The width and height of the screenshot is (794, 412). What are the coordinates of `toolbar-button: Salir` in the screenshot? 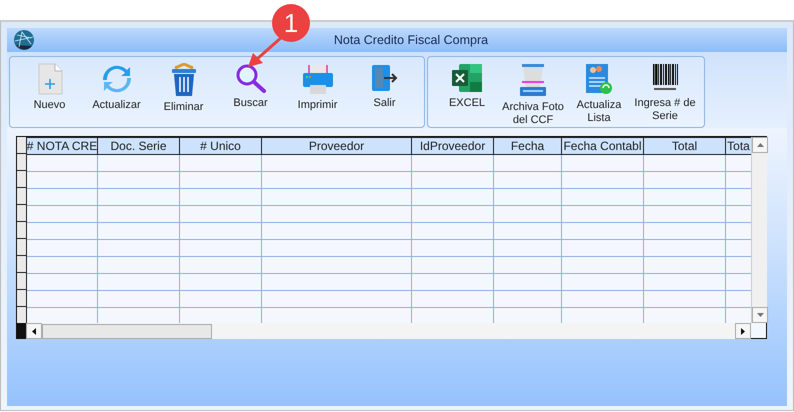 It's located at (384, 92).